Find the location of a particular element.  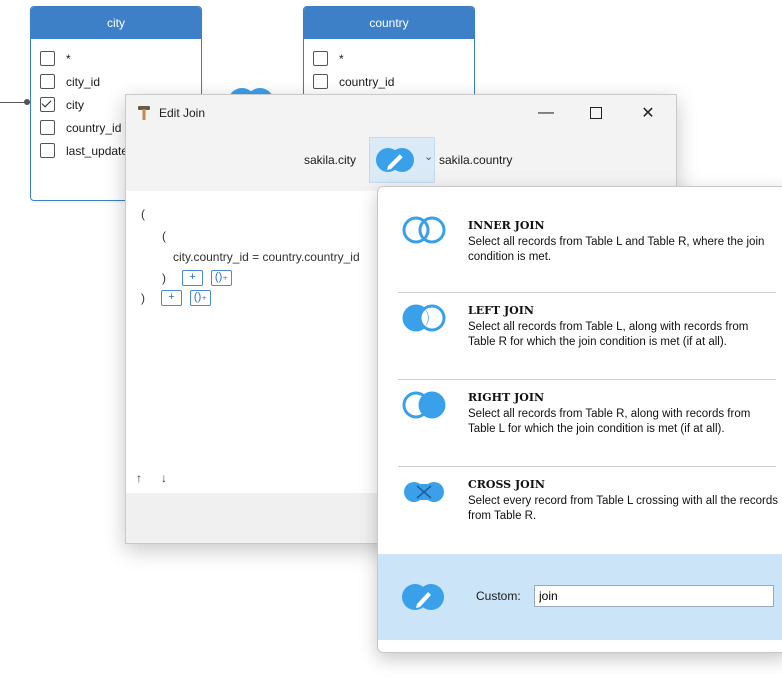

right-table-name: sakila.country is located at coordinates (476, 160).